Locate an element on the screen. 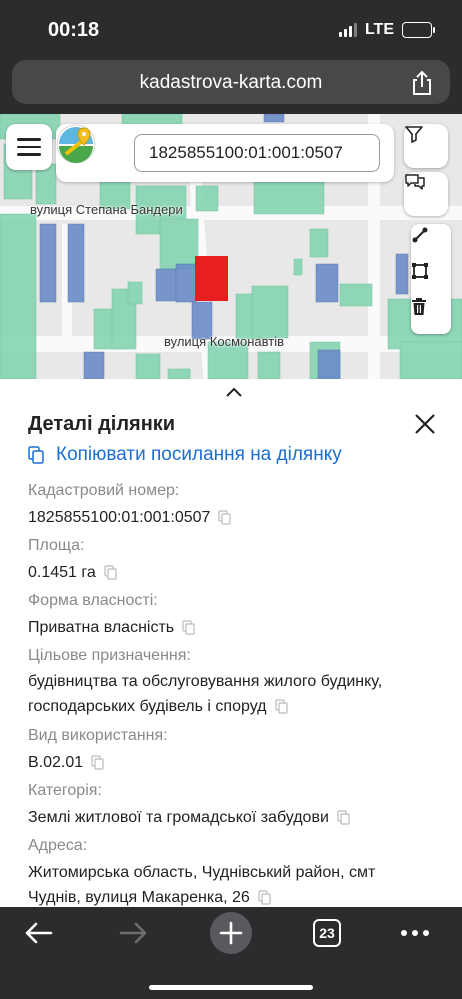 The width and height of the screenshot is (462, 999). field-value-category: Землі житлової та громадської забудови is located at coordinates (189, 817).